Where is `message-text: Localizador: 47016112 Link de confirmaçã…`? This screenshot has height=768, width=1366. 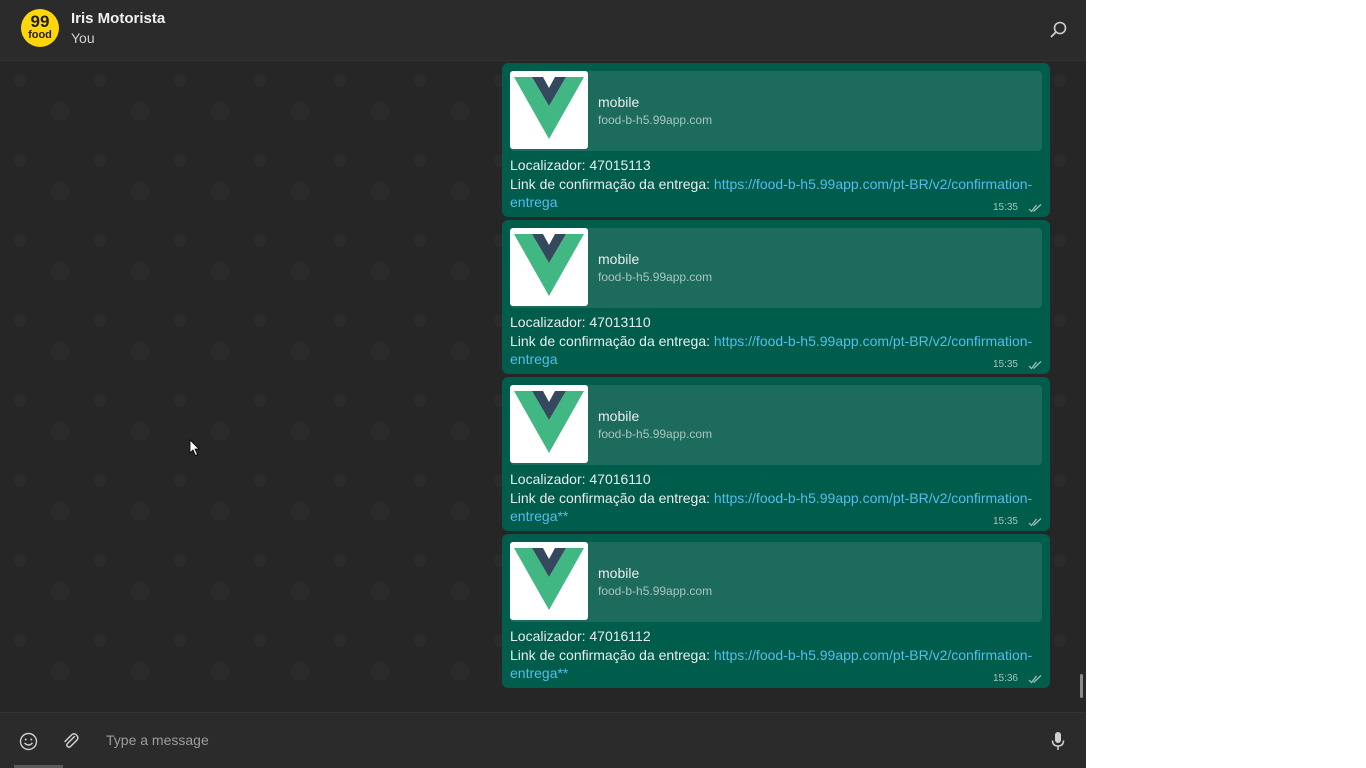 message-text: Localizador: 47016112 Link de confirmaçã… is located at coordinates (776, 655).